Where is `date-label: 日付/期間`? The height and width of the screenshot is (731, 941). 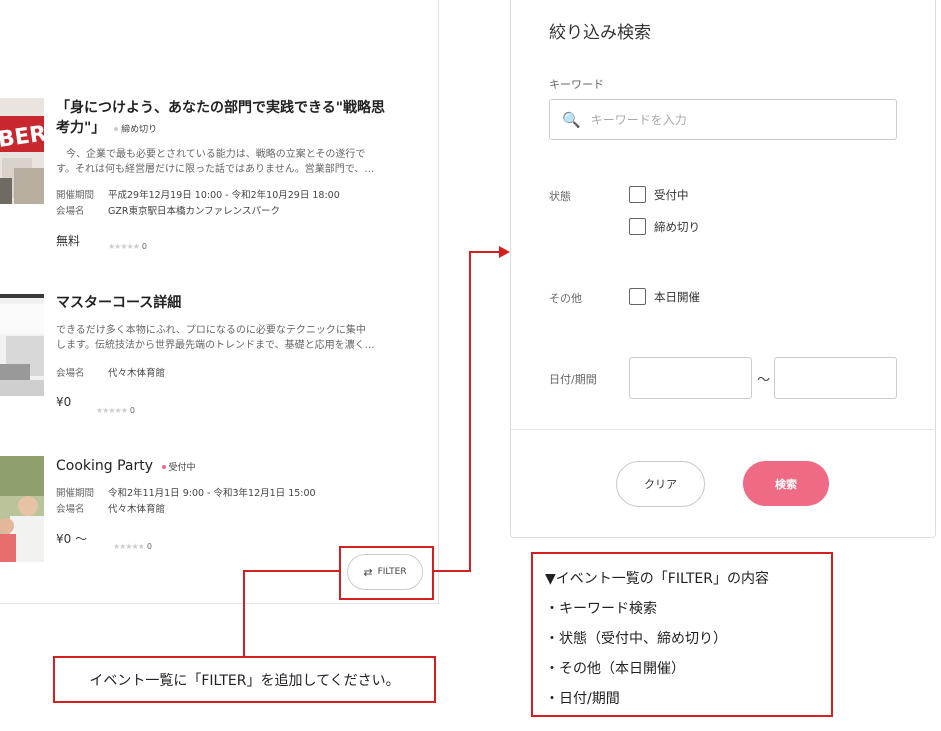 date-label: 日付/期間 is located at coordinates (573, 379).